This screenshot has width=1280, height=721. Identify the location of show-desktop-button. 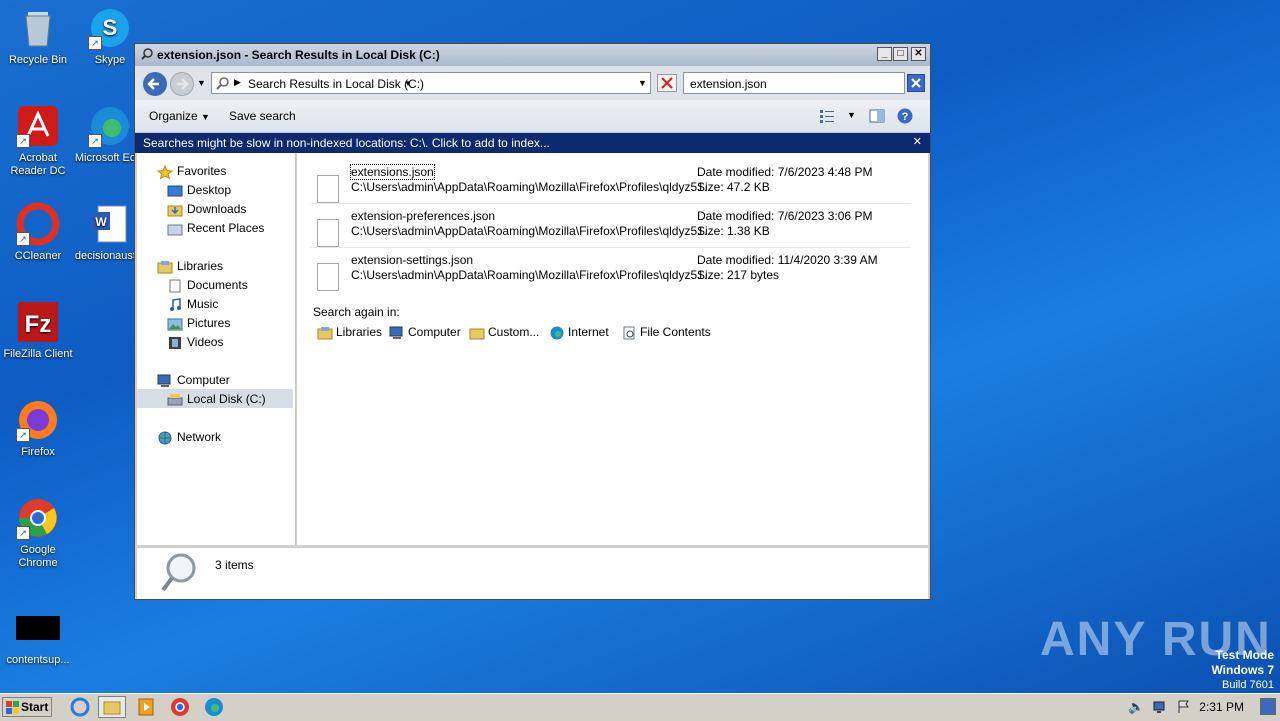
(1268, 706).